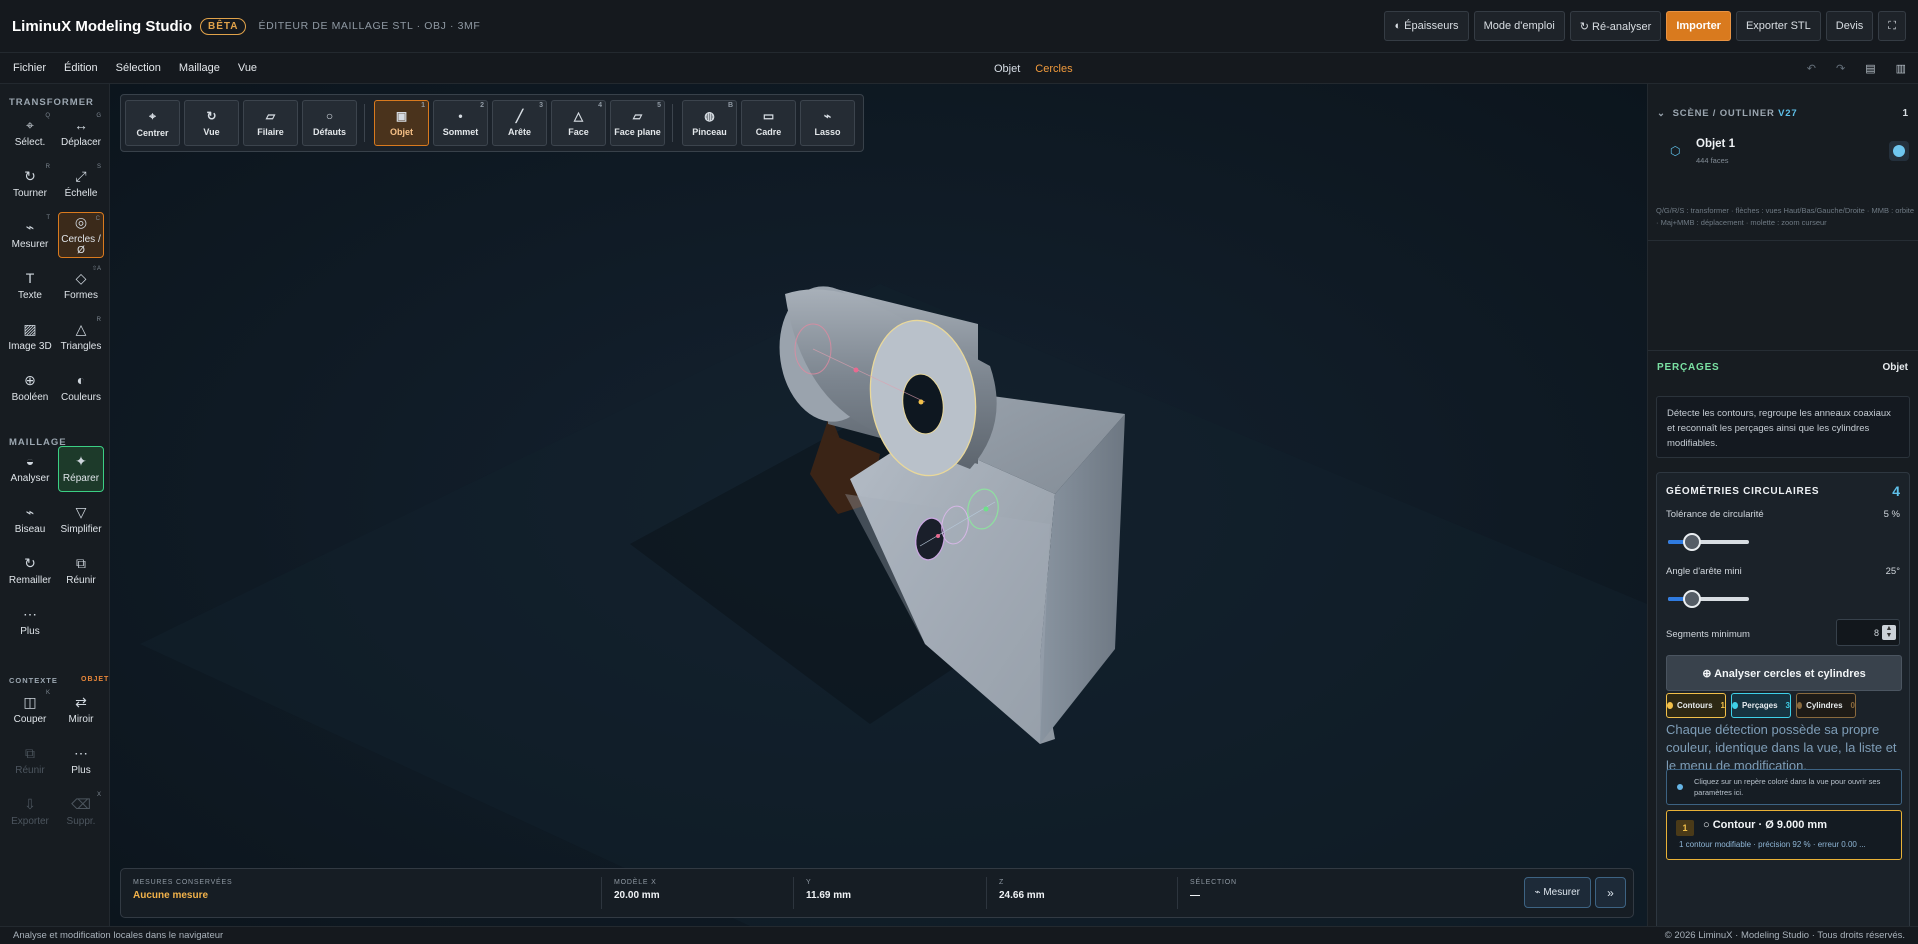 This screenshot has height=944, width=1918. What do you see at coordinates (270, 132) in the screenshot?
I see `view-tool-label: Filaire` at bounding box center [270, 132].